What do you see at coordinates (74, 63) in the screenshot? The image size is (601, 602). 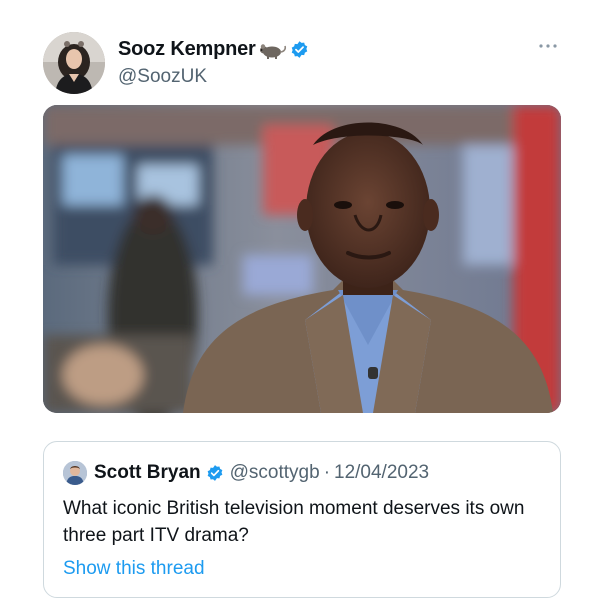 I see `author-avatar` at bounding box center [74, 63].